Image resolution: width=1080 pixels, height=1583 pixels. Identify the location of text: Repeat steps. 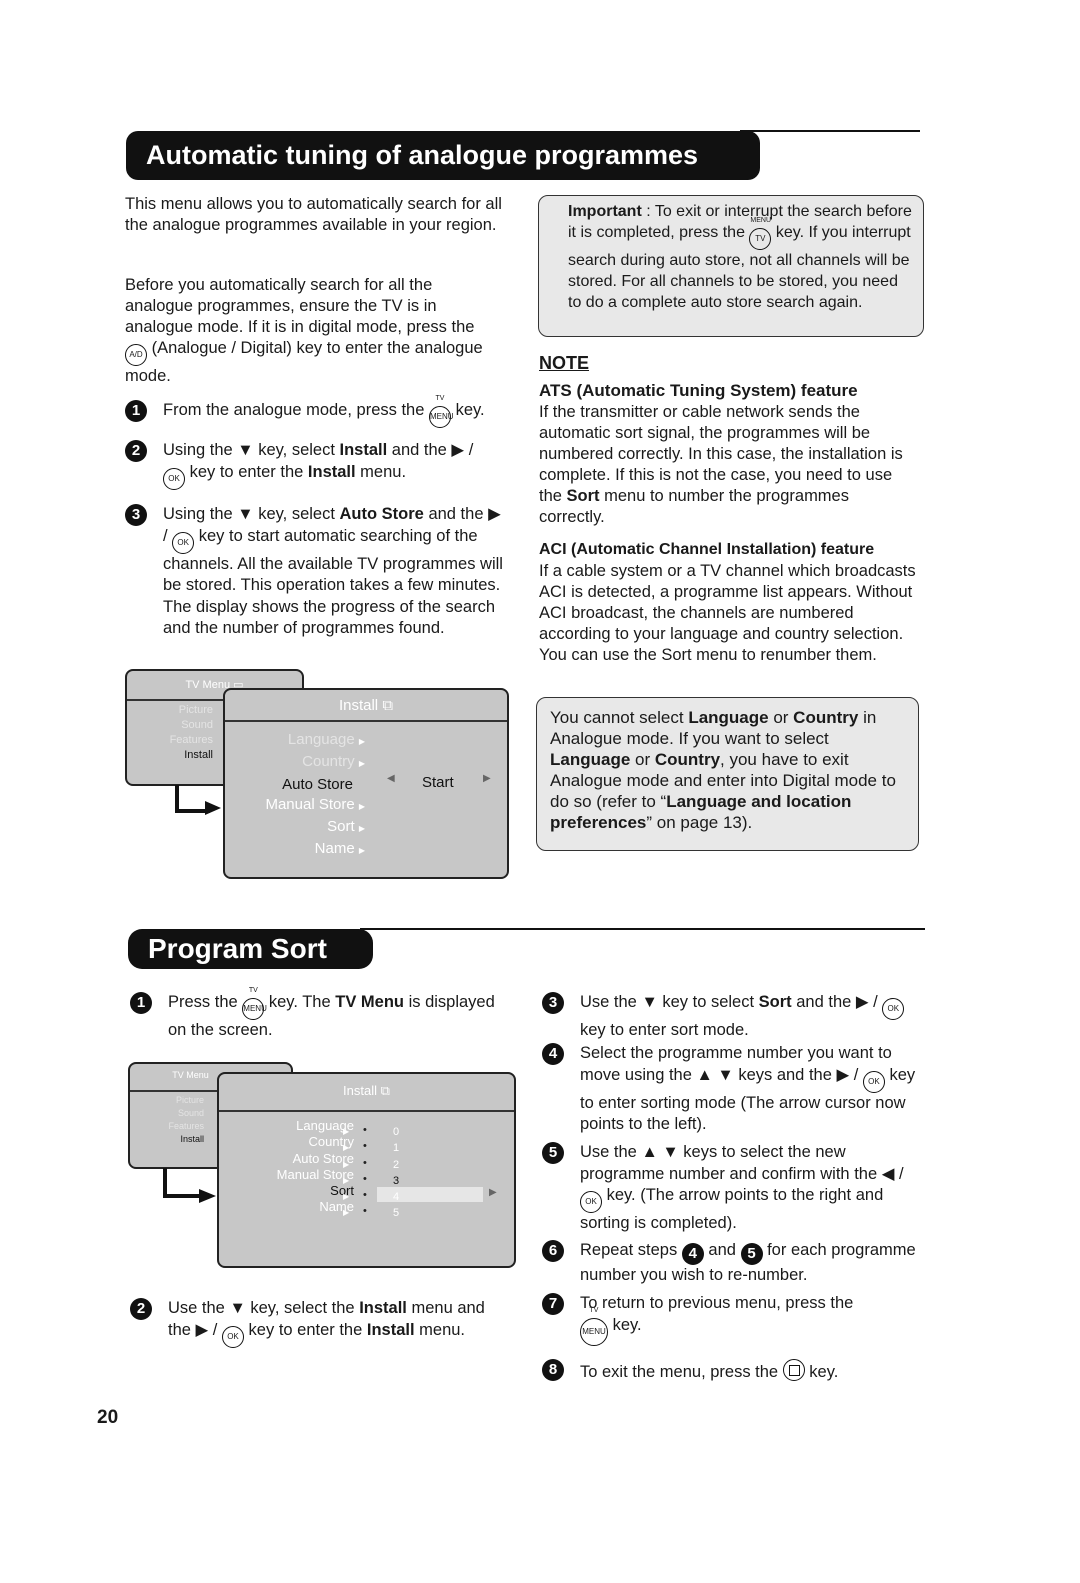
(631, 1250).